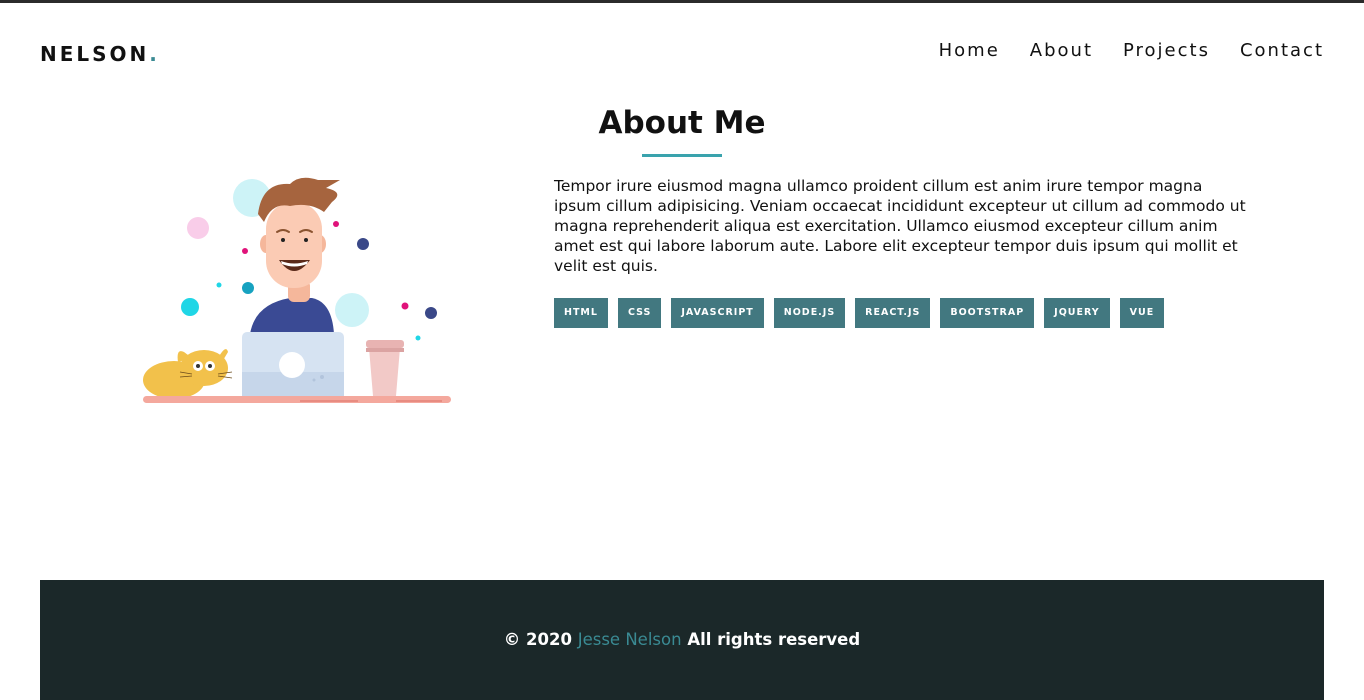 Image resolution: width=1364 pixels, height=700 pixels. What do you see at coordinates (297, 290) in the screenshot?
I see `developer-illustration` at bounding box center [297, 290].